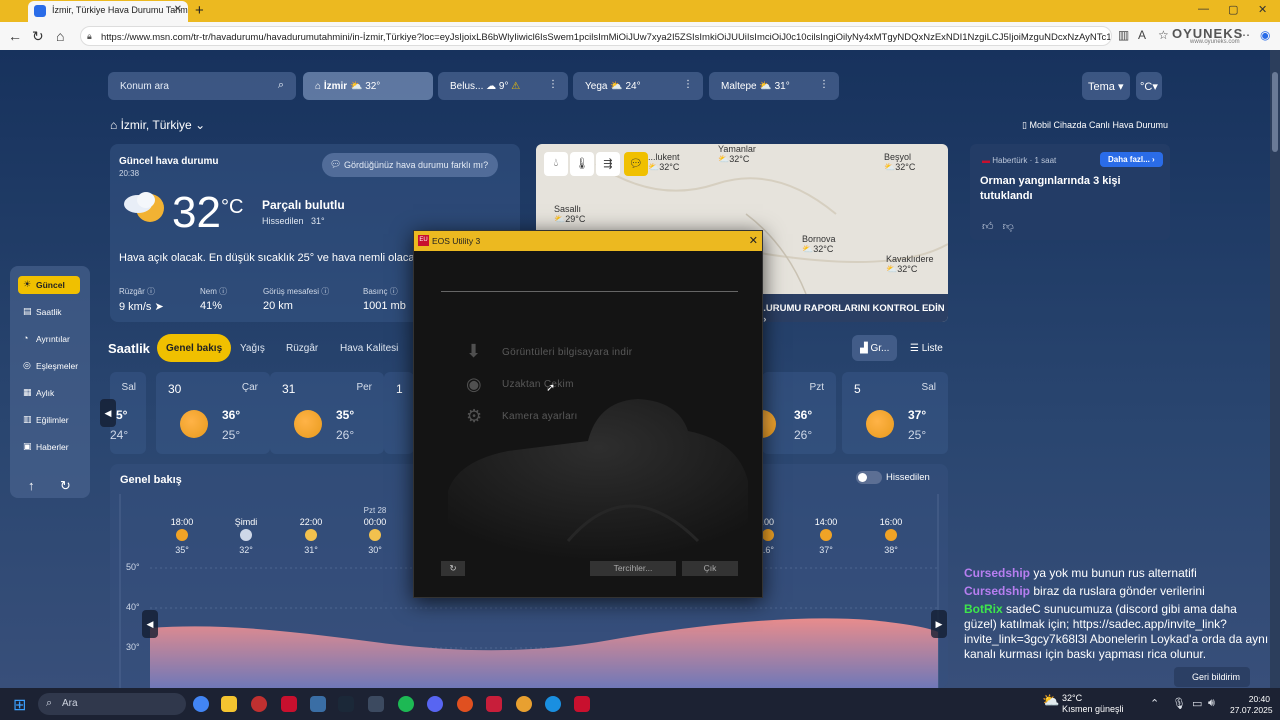  I want to click on tab-yagis: Yağış, so click(252, 348).